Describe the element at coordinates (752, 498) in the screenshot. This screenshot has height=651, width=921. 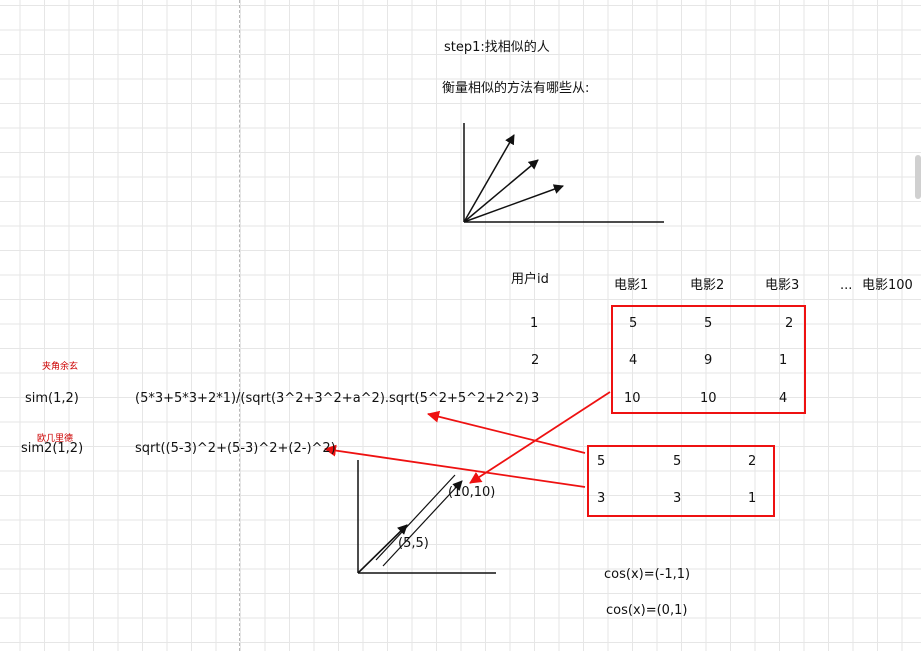
I see `compare-cell: 1` at that location.